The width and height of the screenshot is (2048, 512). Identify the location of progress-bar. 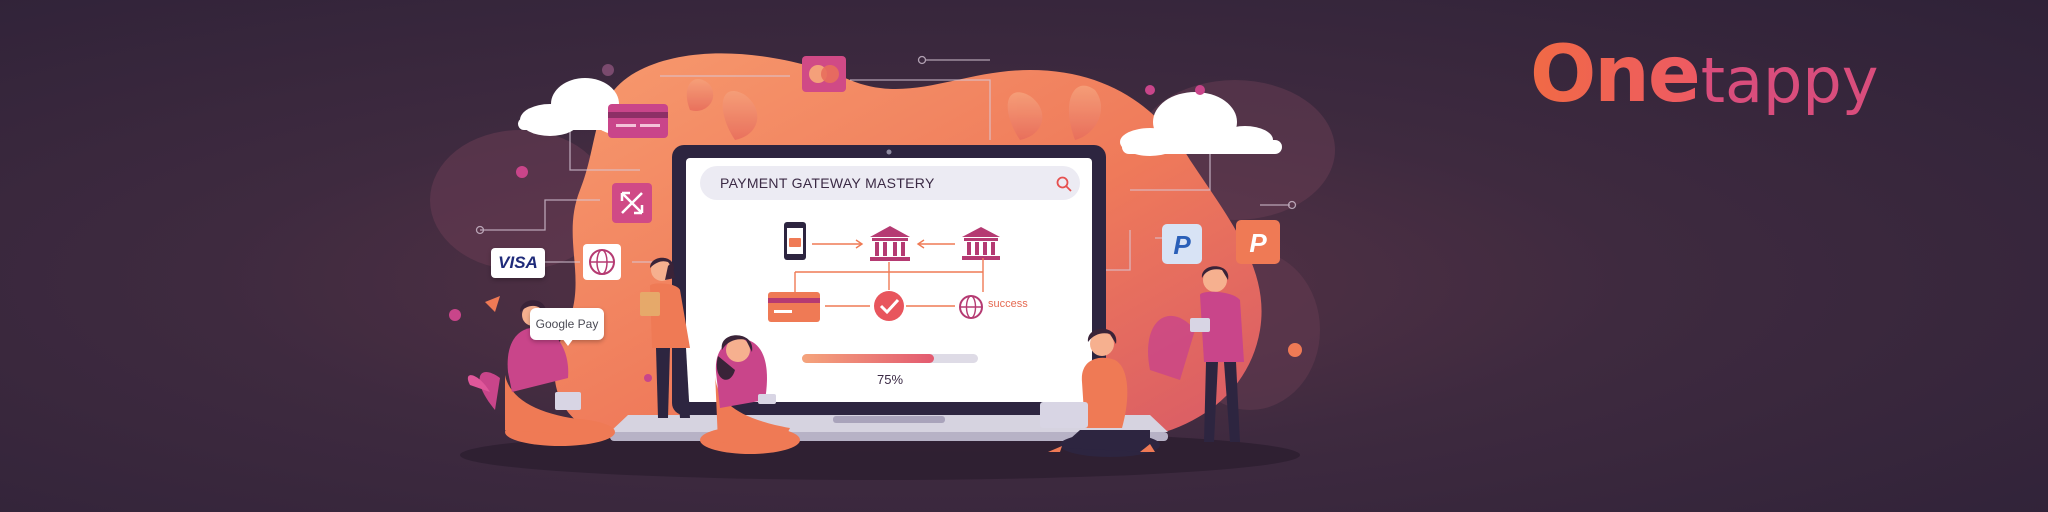
(890, 358).